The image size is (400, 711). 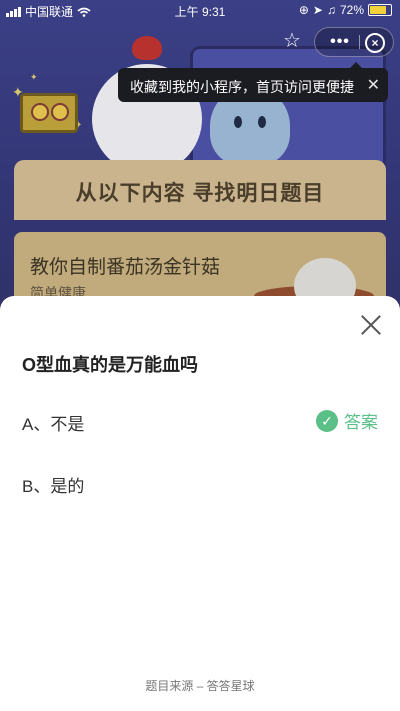 I want to click on find-title: 从以下内容 寻找明日题目, so click(x=200, y=193).